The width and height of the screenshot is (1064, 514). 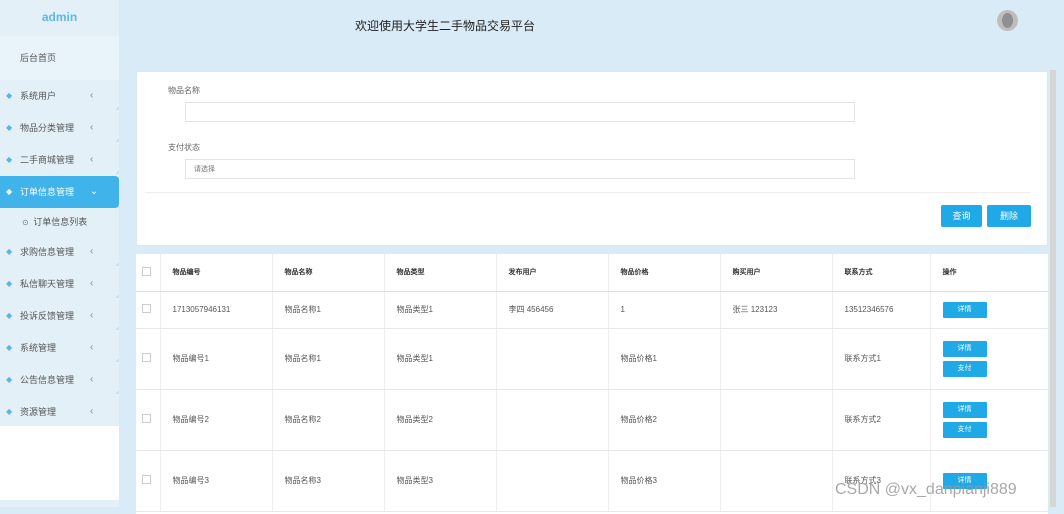 I want to click on sidebar-home-link: 后台首页, so click(x=59, y=58).